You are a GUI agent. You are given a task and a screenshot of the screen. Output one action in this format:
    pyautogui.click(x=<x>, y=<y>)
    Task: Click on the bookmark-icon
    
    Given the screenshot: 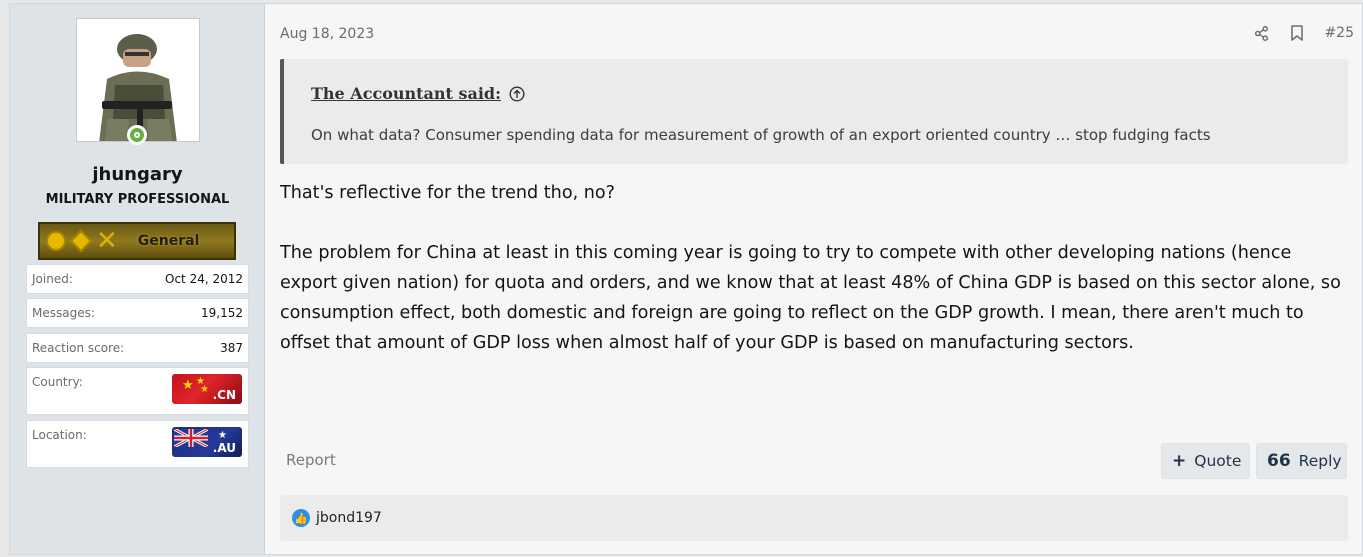 What is the action you would take?
    pyautogui.click(x=1297, y=33)
    